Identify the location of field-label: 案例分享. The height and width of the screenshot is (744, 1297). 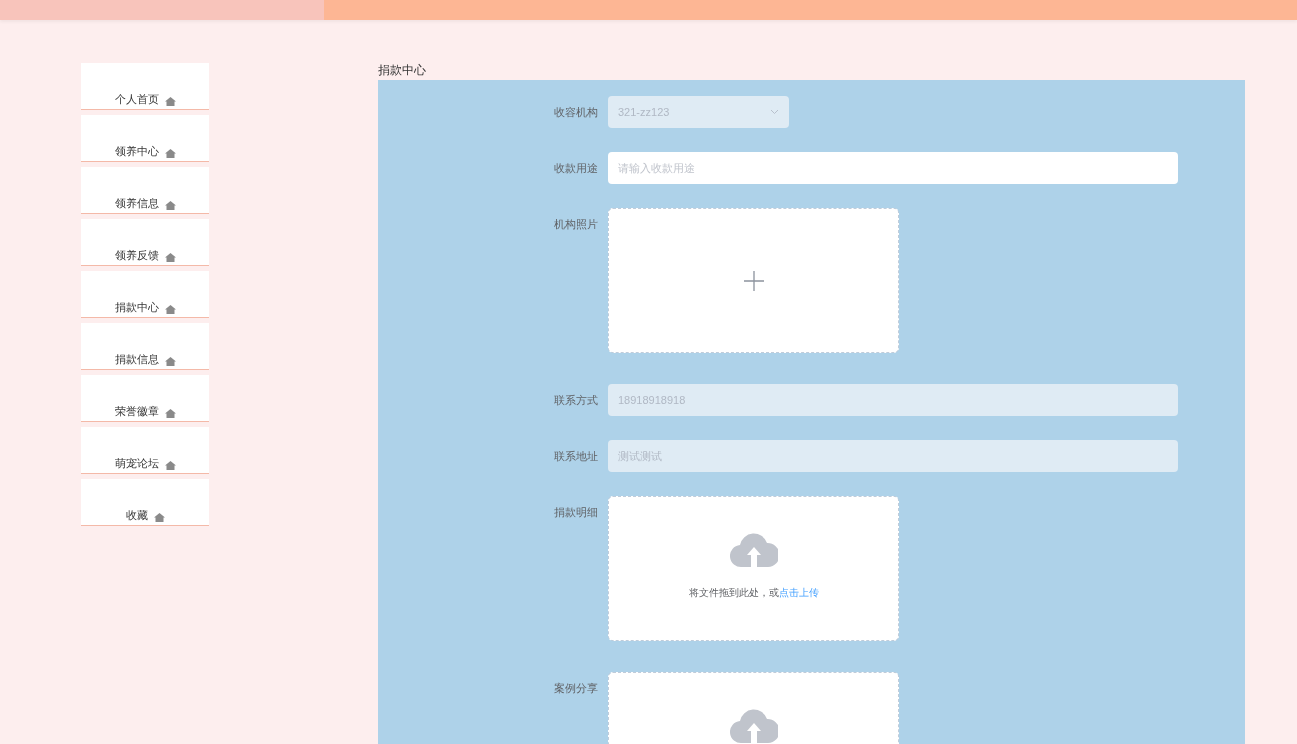
(576, 688).